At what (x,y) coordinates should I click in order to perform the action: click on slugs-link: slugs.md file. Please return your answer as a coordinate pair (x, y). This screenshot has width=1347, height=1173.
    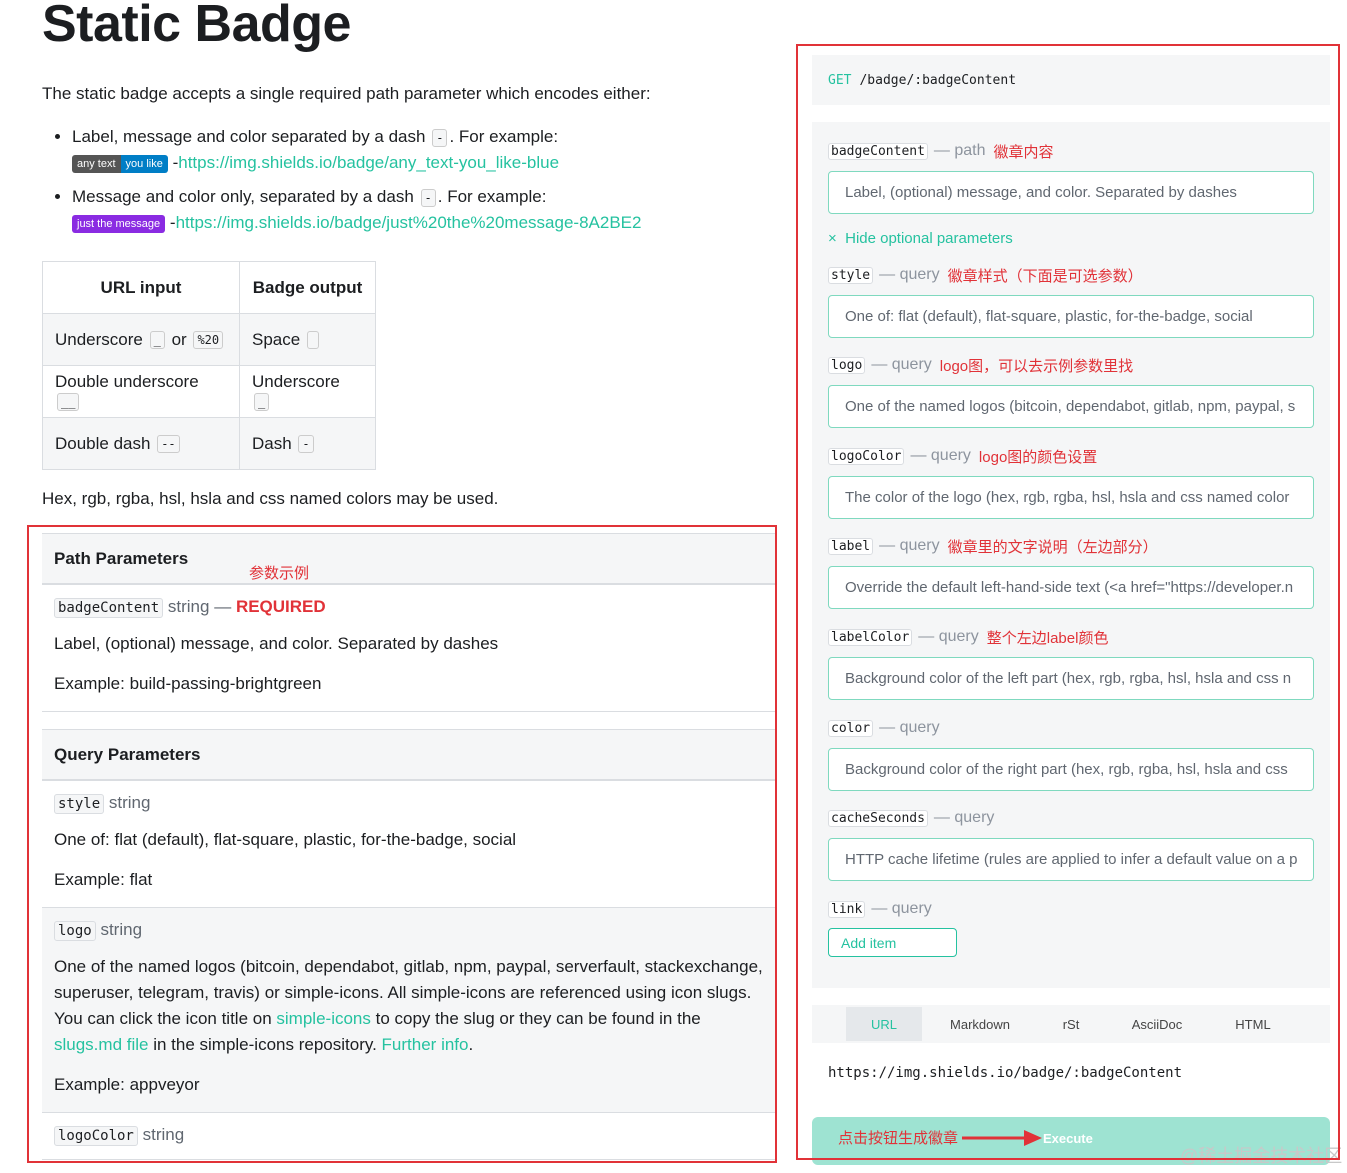
    Looking at the image, I should click on (101, 1044).